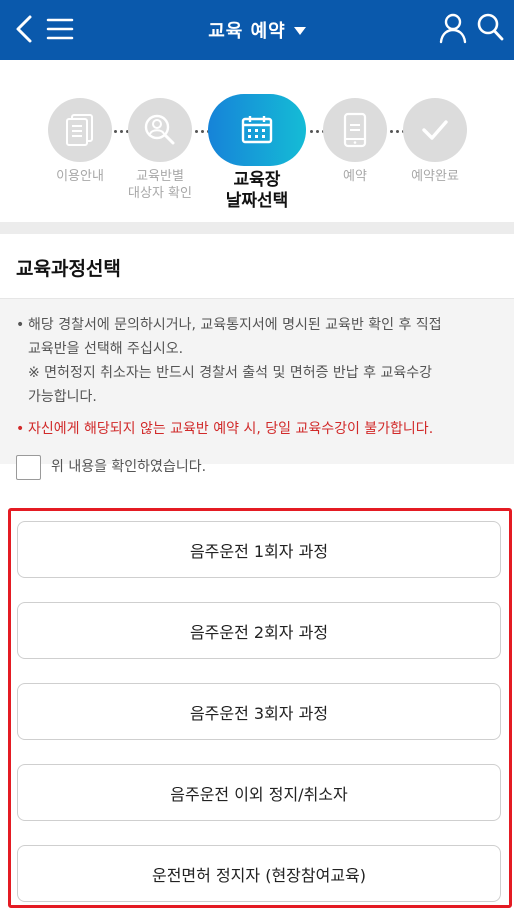 This screenshot has height=911, width=514. I want to click on header-title-dropdown: 교육 예약, so click(257, 30).